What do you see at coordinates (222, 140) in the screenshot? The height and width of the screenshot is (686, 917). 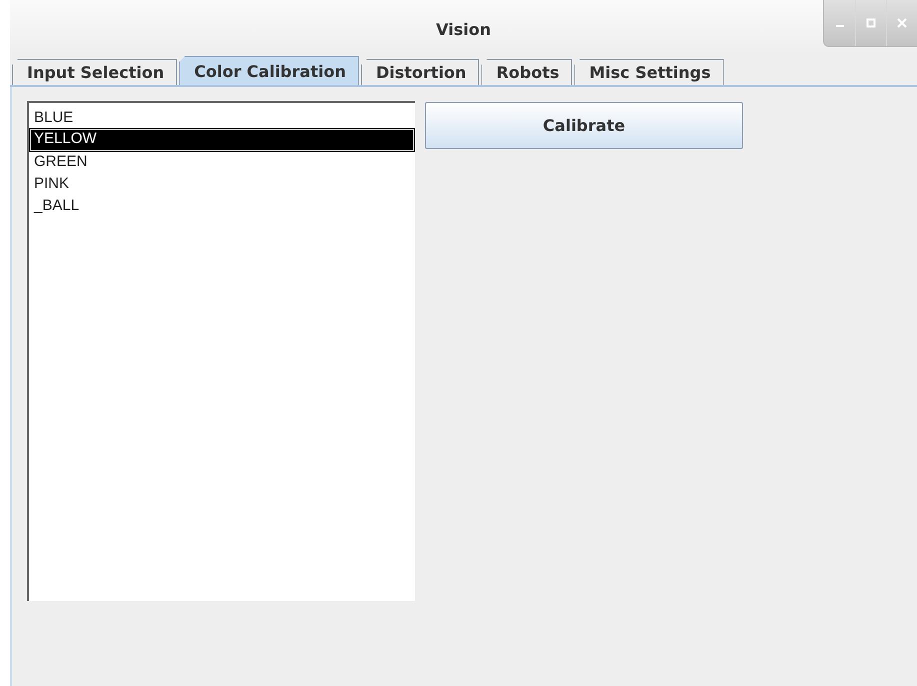 I see `list-item: YELLOW` at bounding box center [222, 140].